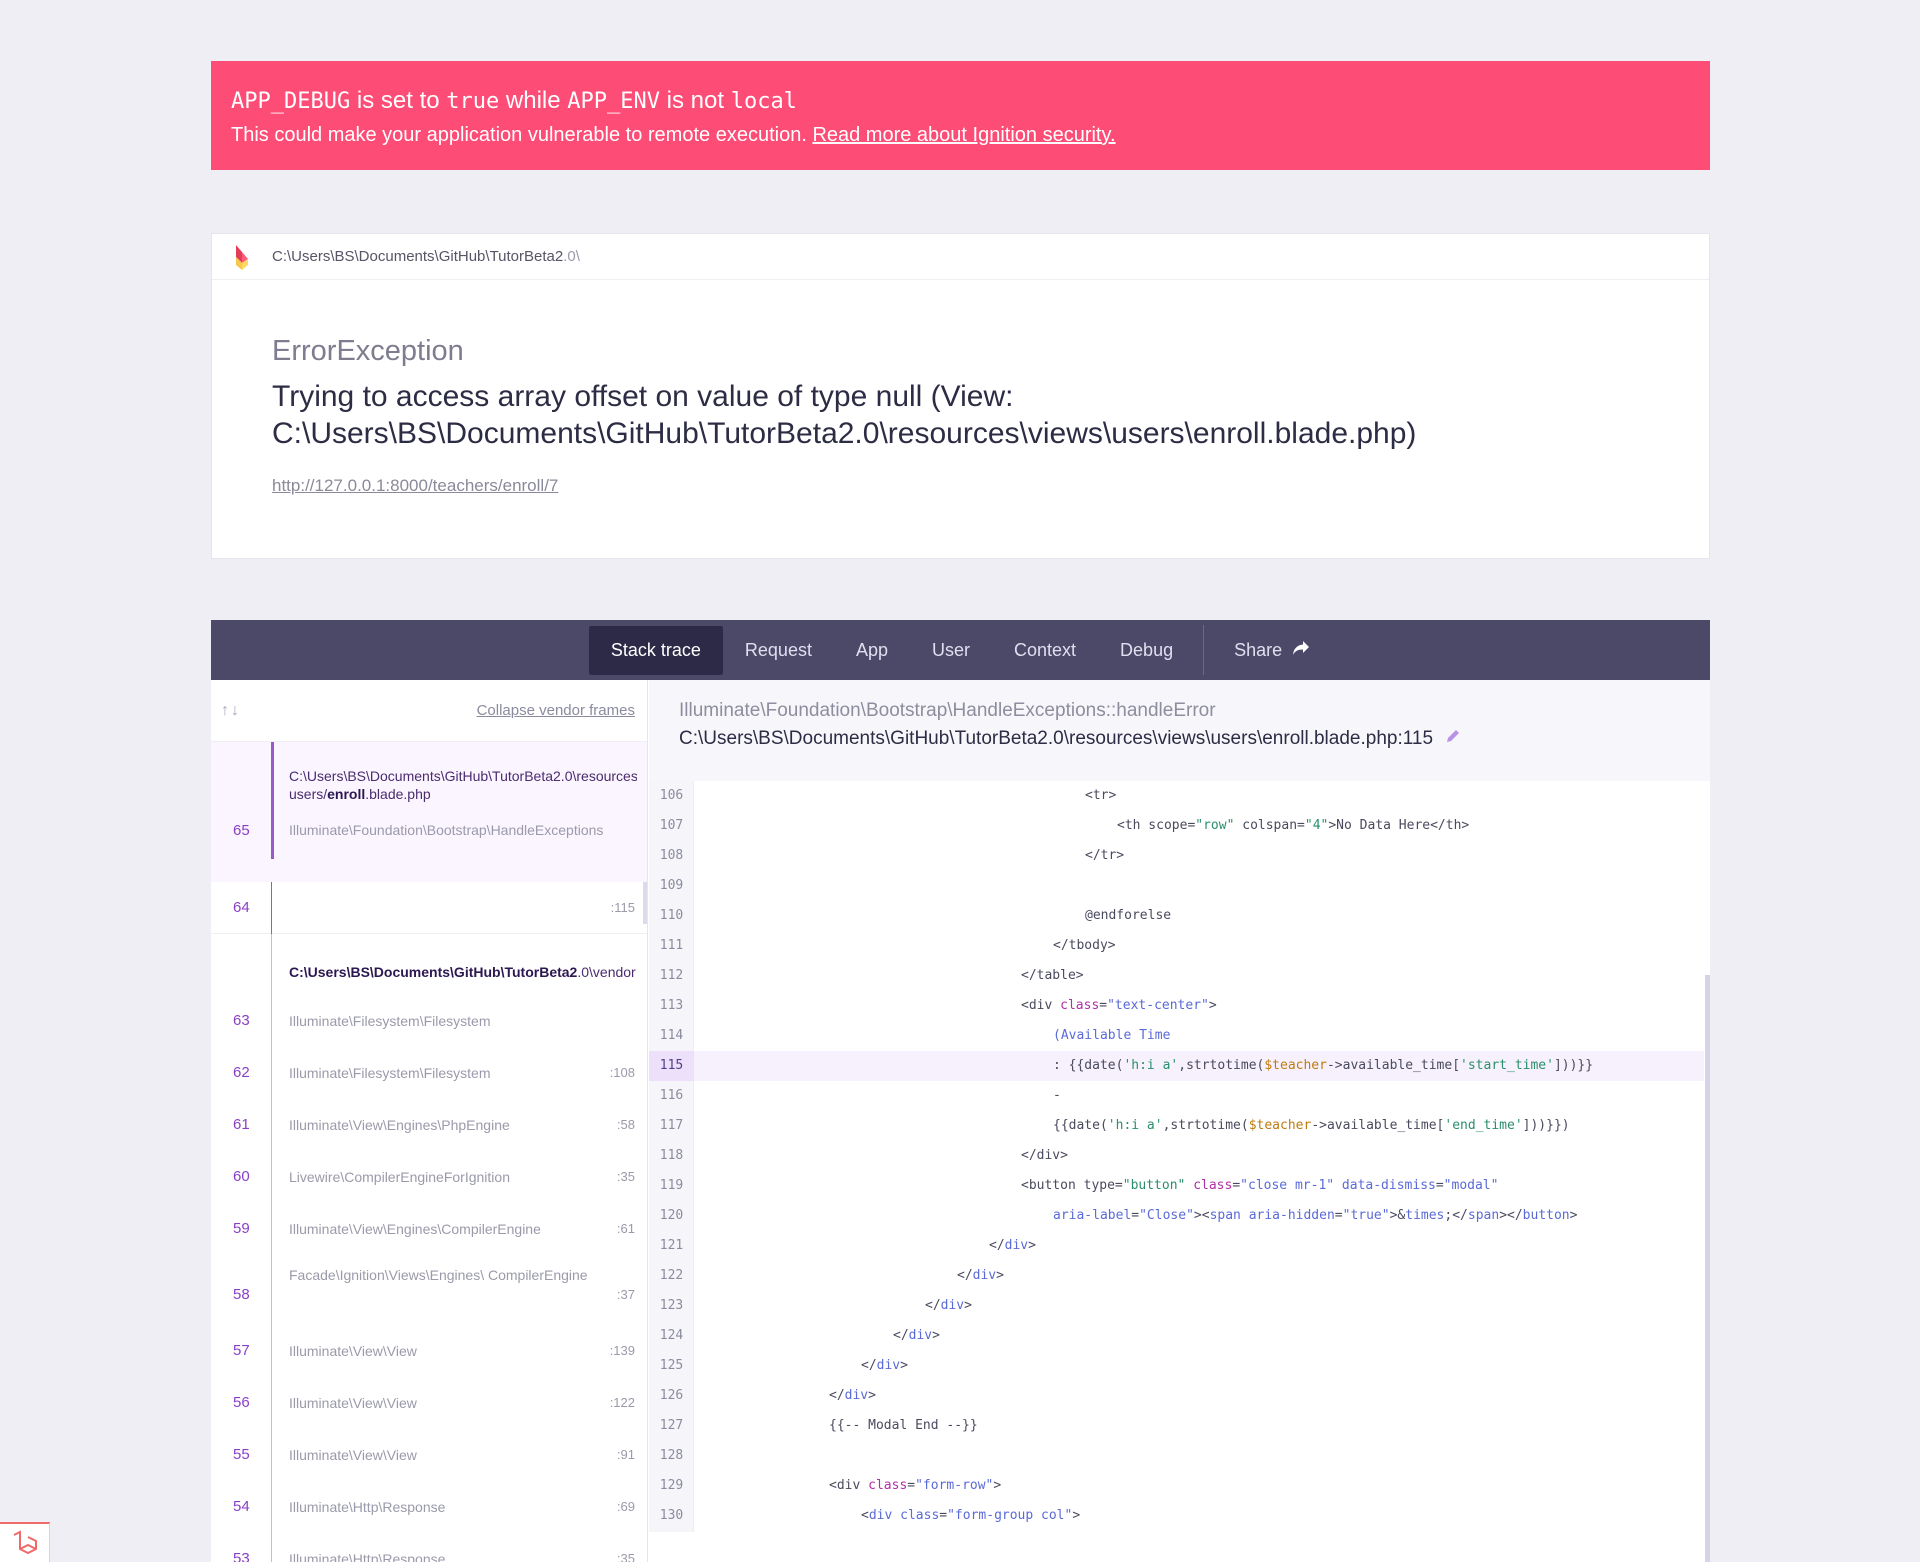  I want to click on line-number: 120, so click(671, 1216).